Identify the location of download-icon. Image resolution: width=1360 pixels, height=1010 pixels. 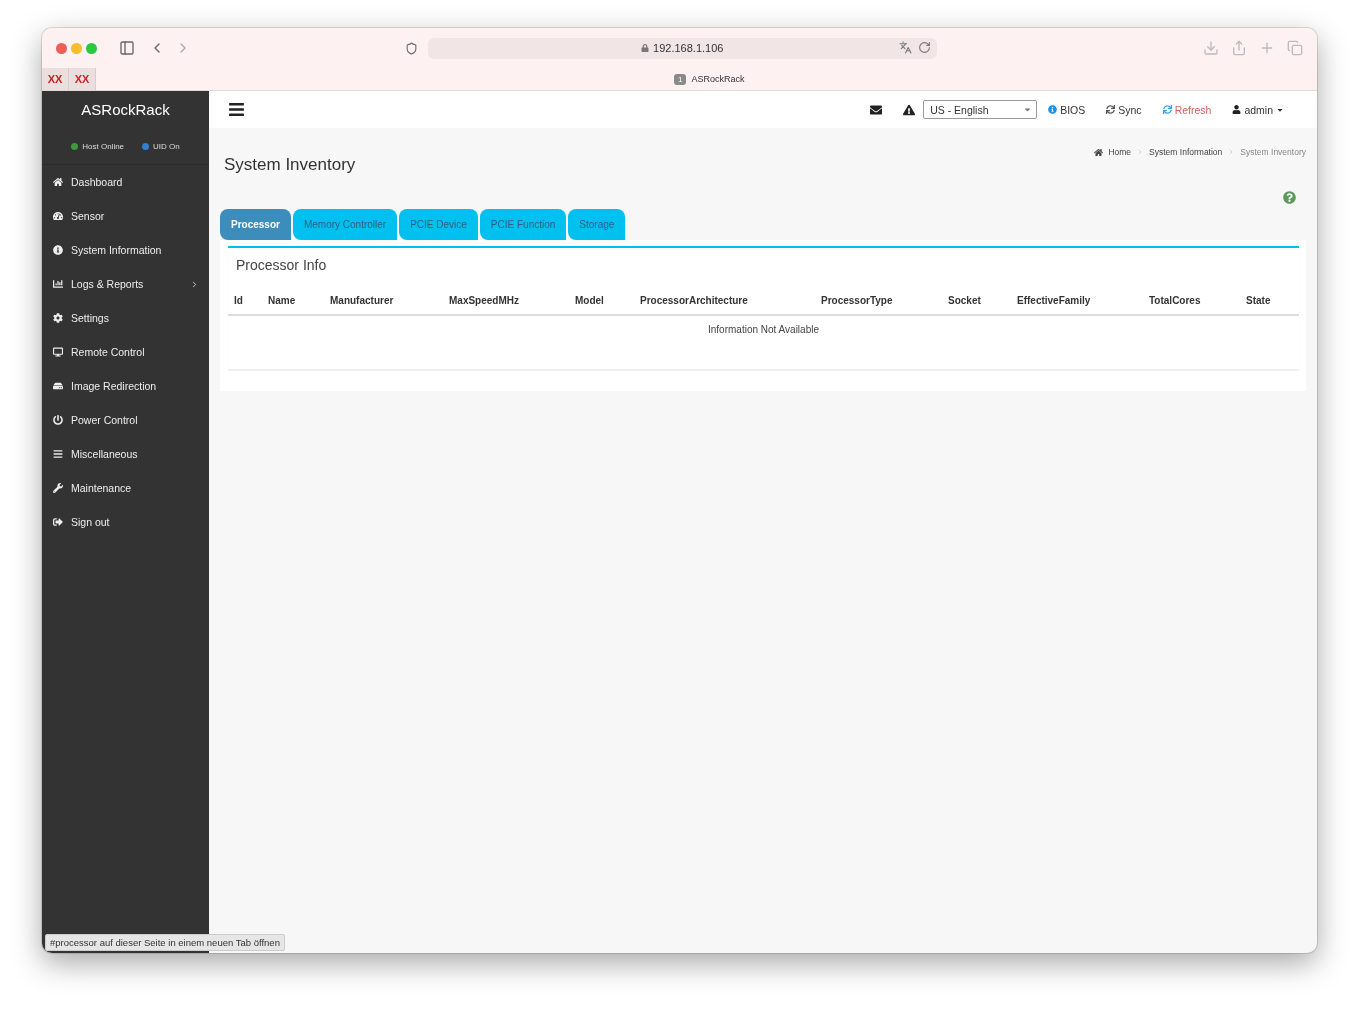
(1211, 48).